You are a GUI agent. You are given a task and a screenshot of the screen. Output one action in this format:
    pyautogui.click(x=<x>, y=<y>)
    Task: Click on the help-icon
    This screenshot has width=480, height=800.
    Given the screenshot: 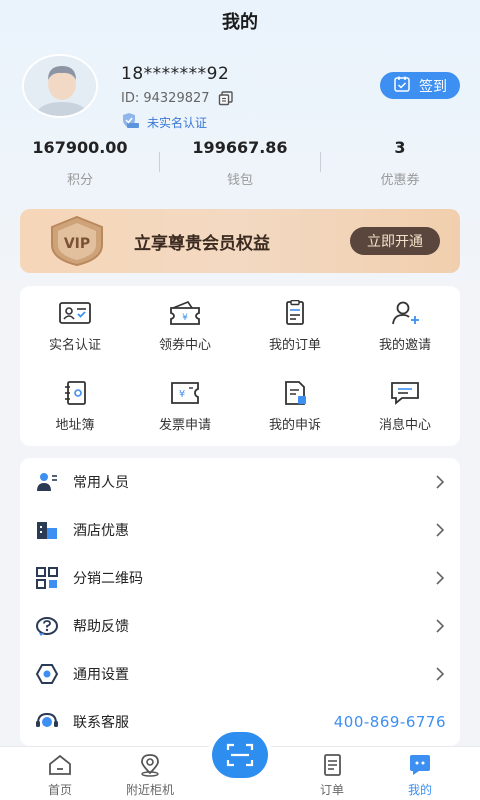 What is the action you would take?
    pyautogui.click(x=47, y=626)
    